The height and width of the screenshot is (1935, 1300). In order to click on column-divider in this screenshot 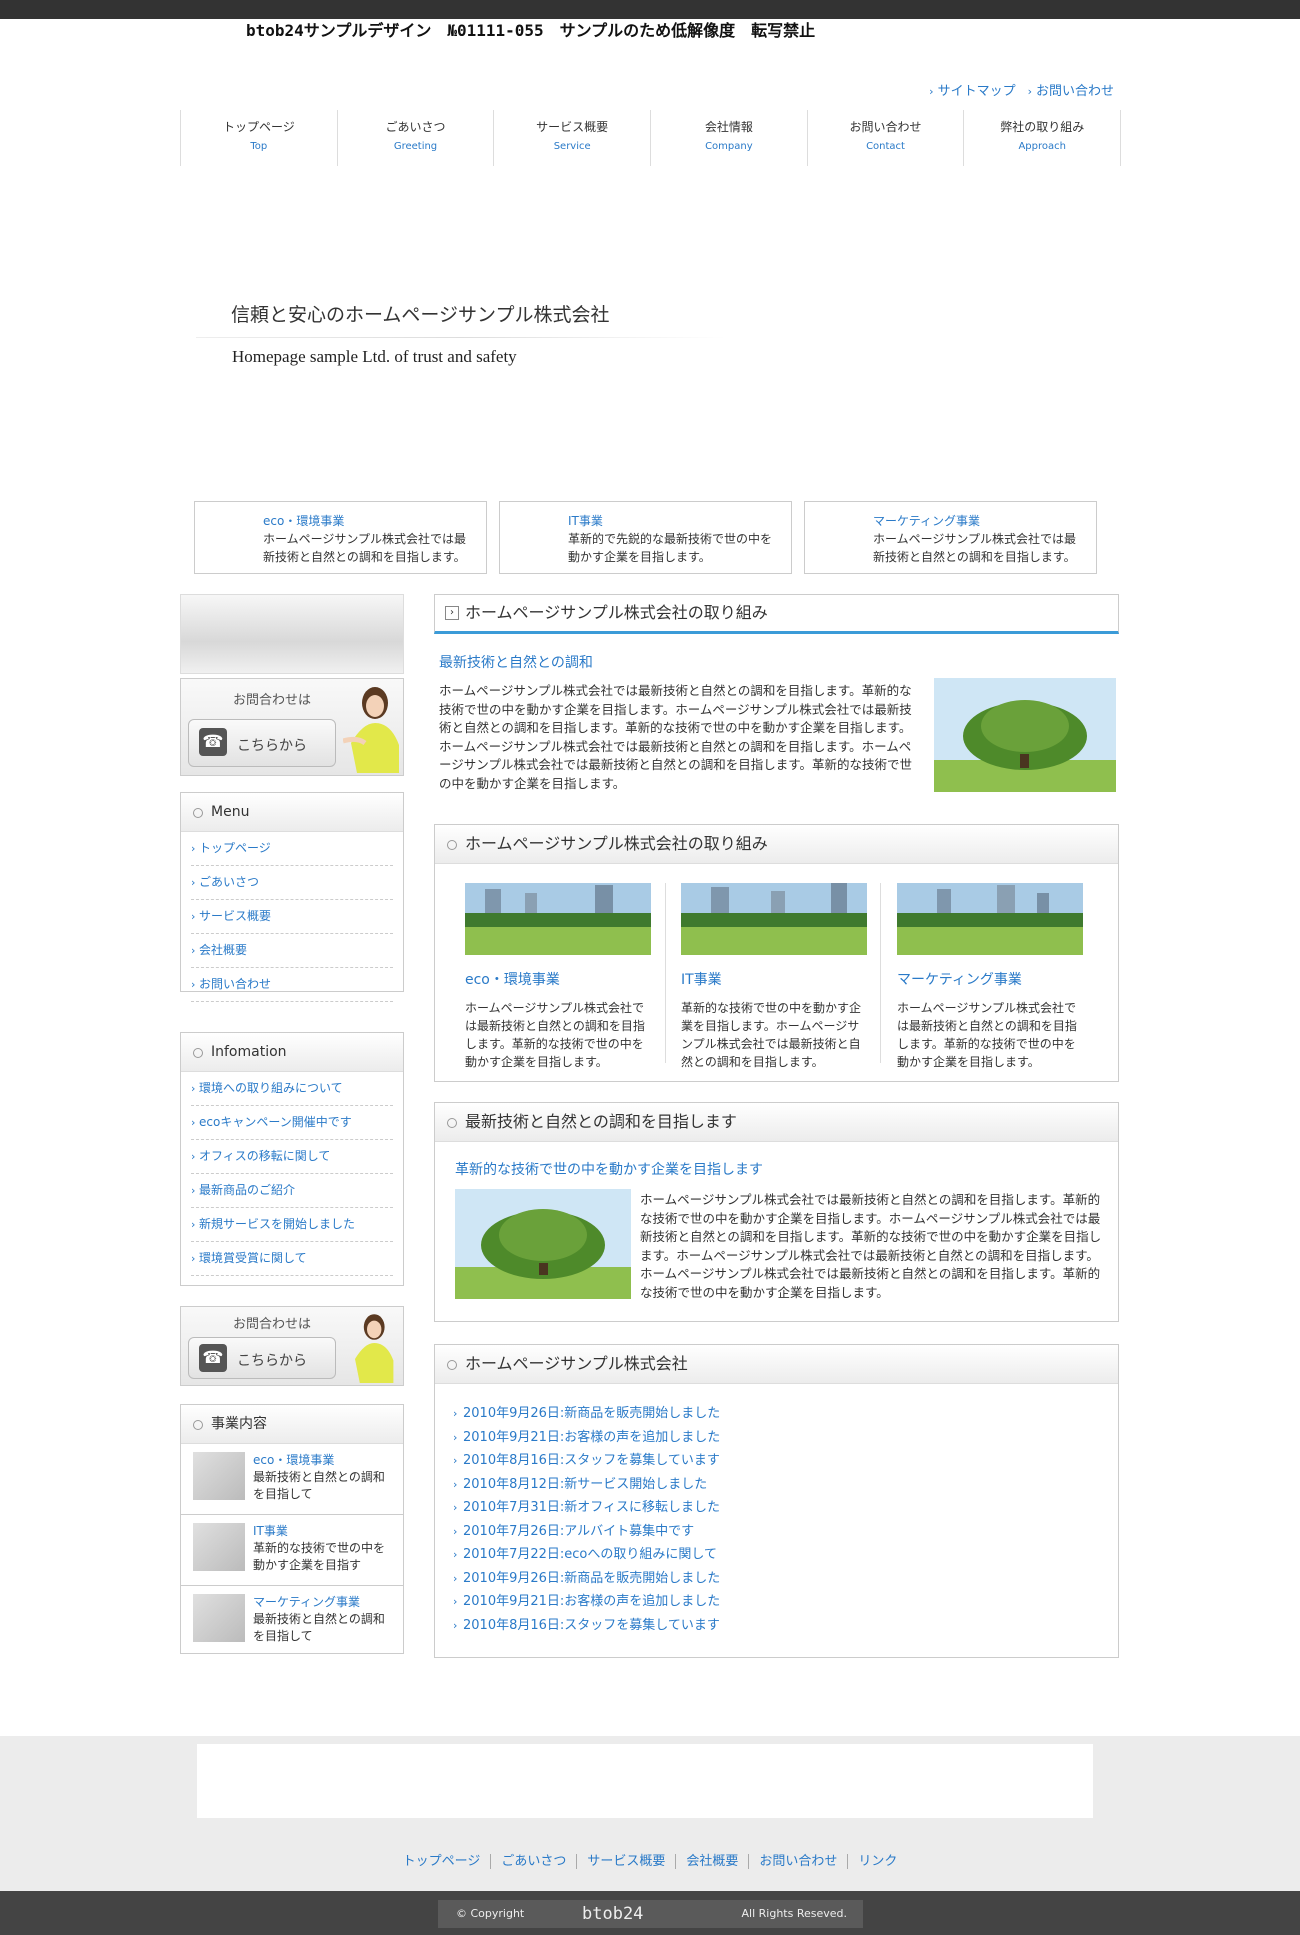, I will do `click(665, 973)`.